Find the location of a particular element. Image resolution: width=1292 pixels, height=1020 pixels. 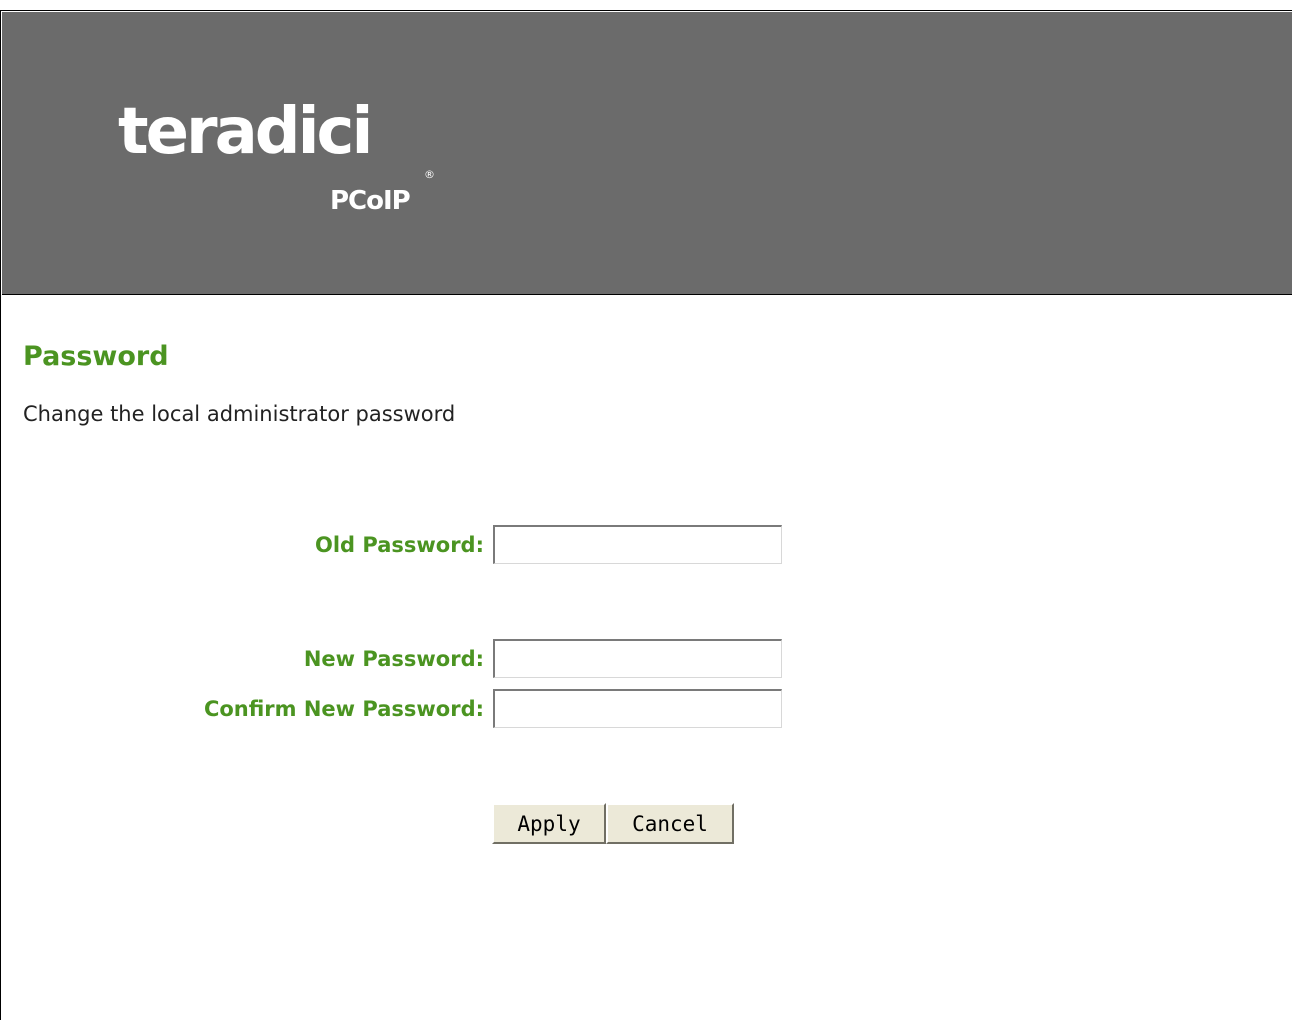

logo-registered-mark: ® is located at coordinates (429, 174).